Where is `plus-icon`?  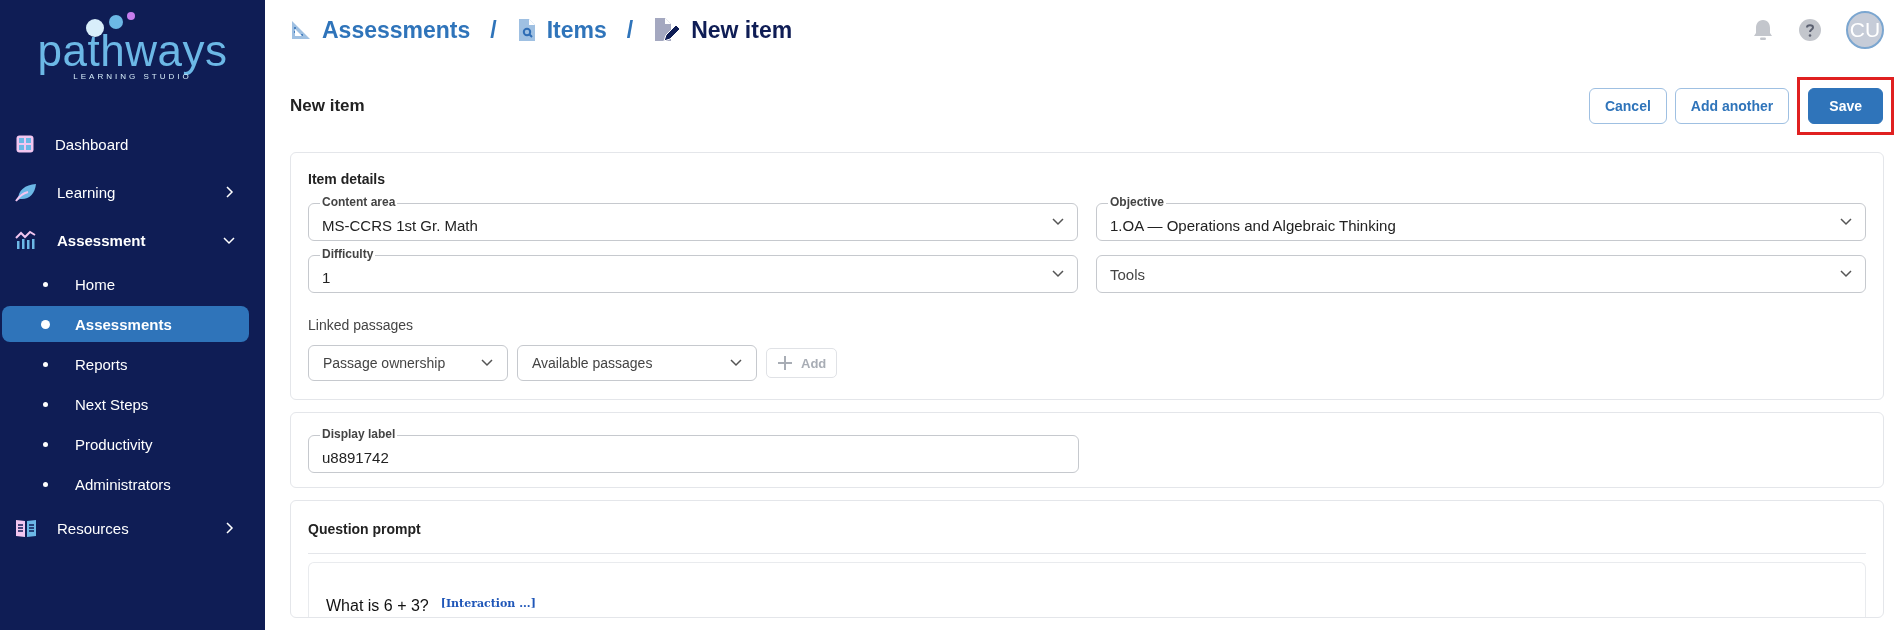 plus-icon is located at coordinates (785, 363).